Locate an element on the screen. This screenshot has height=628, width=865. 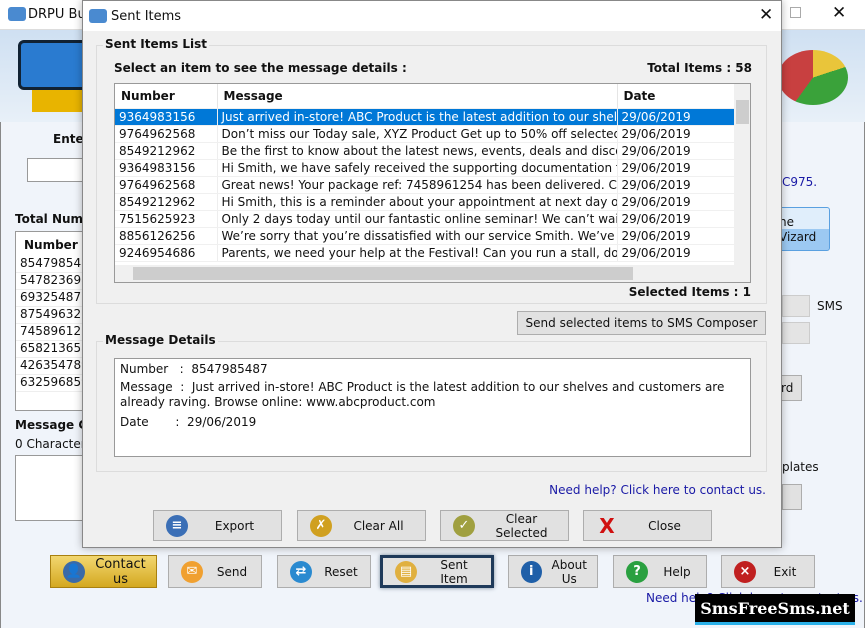
column-header-number: Number is located at coordinates (166, 96).